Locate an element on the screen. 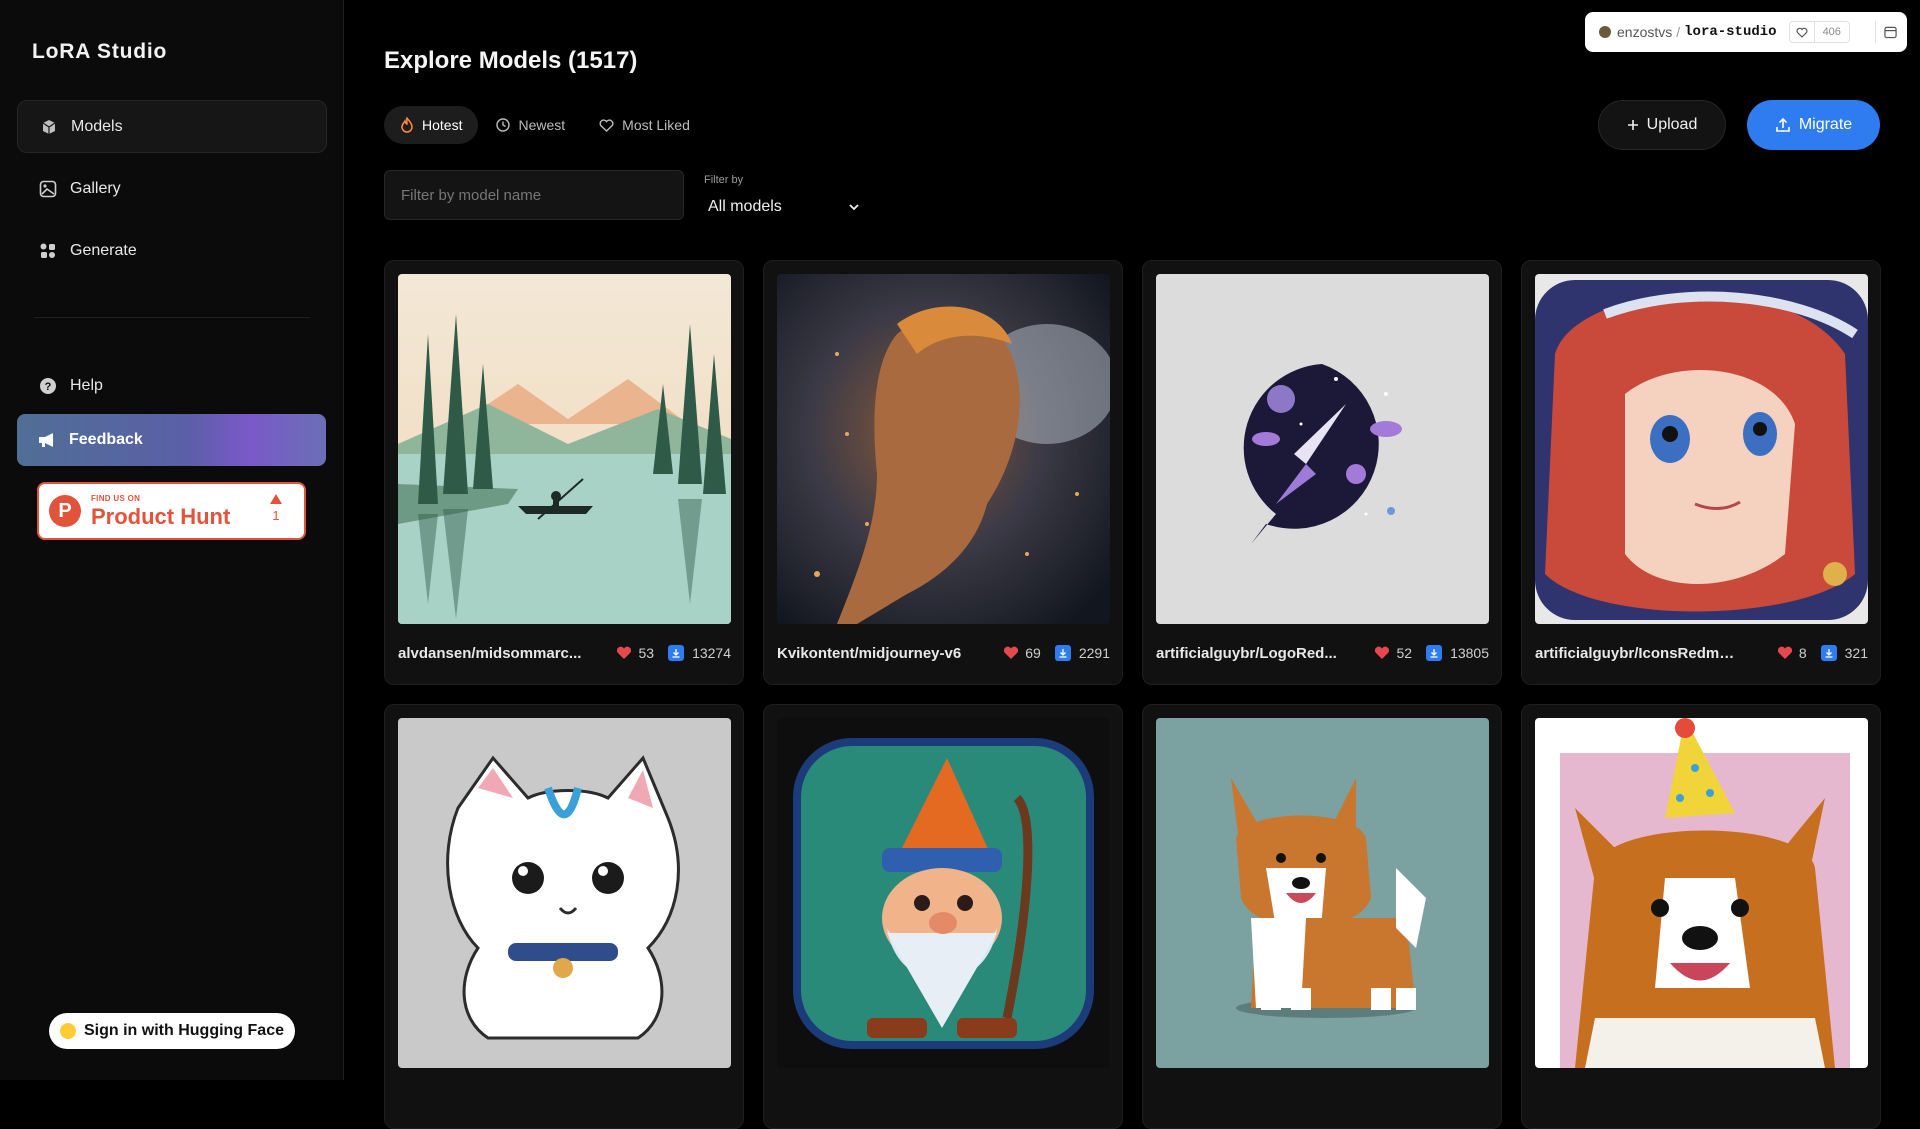 Image resolution: width=1920 pixels, height=1129 pixels. product-hunt-small-text: FIND US ON is located at coordinates (116, 498).